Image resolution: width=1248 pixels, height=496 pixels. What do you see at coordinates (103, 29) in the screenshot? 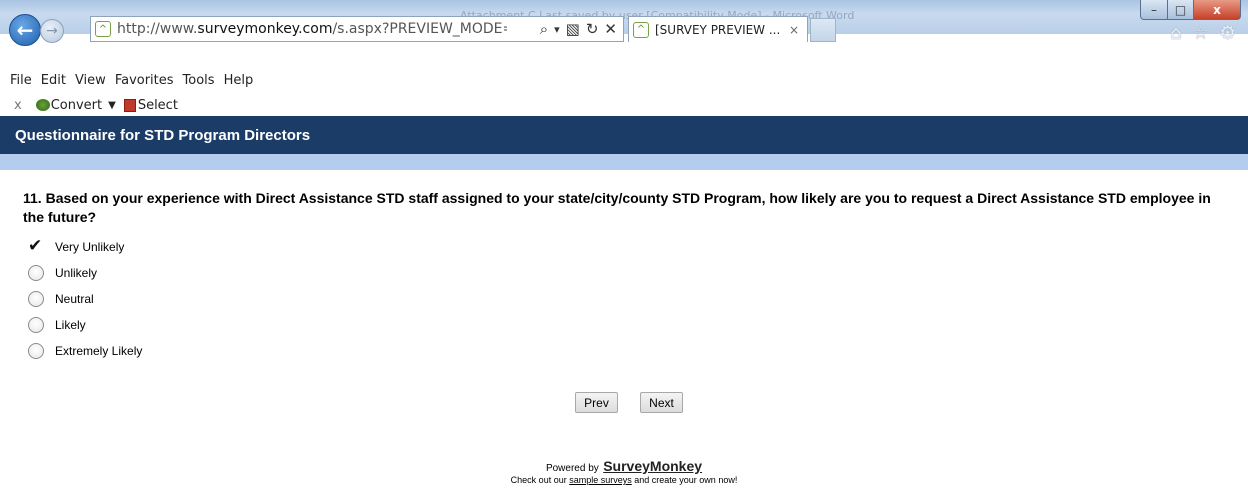
I see `site-favicon-icon: ^` at bounding box center [103, 29].